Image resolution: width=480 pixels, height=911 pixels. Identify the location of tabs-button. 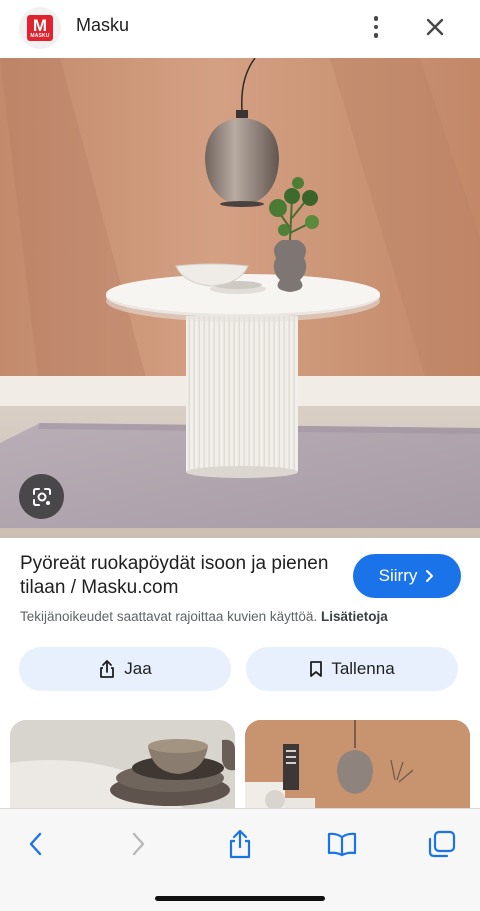
(442, 844).